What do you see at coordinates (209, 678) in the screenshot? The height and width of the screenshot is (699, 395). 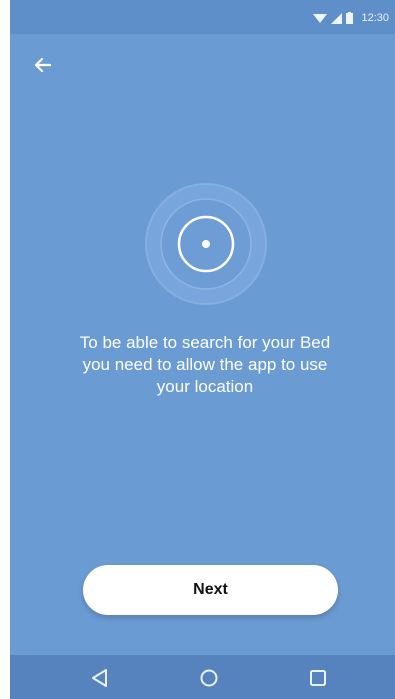 I see `nav-home-icon` at bounding box center [209, 678].